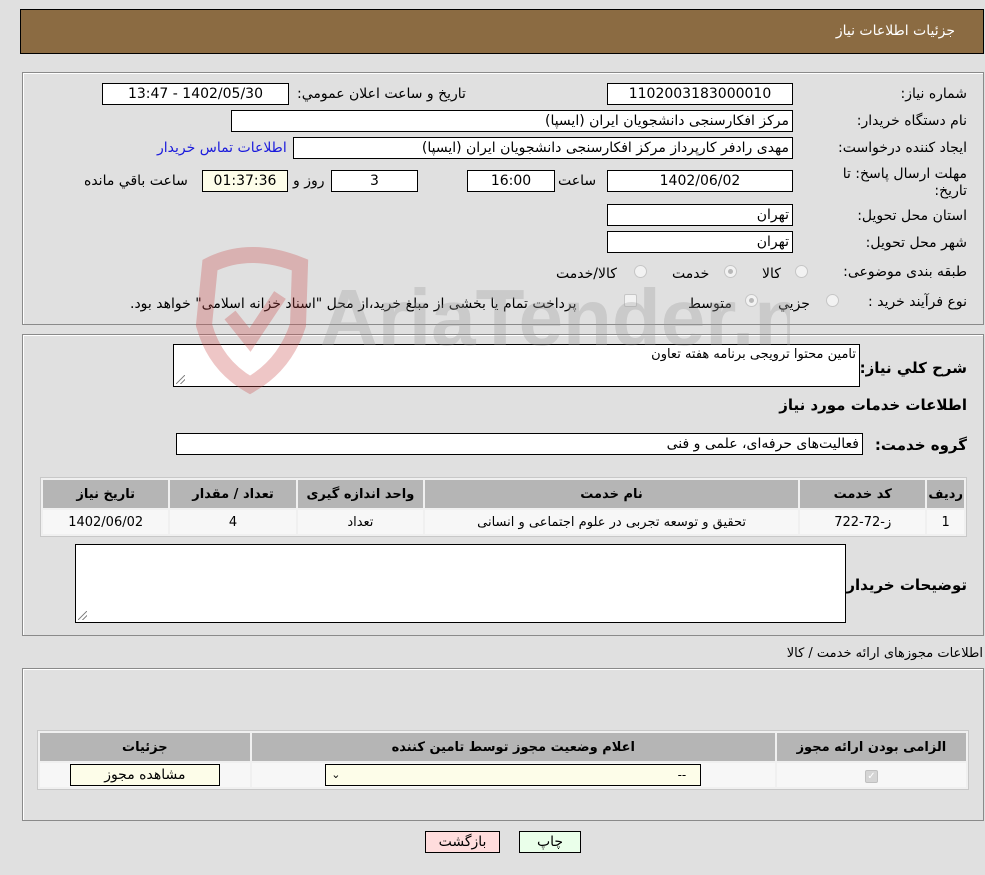  Describe the element at coordinates (502, 31) in the screenshot. I see `page-header: جزئیات اطلاعات نیاز` at that location.